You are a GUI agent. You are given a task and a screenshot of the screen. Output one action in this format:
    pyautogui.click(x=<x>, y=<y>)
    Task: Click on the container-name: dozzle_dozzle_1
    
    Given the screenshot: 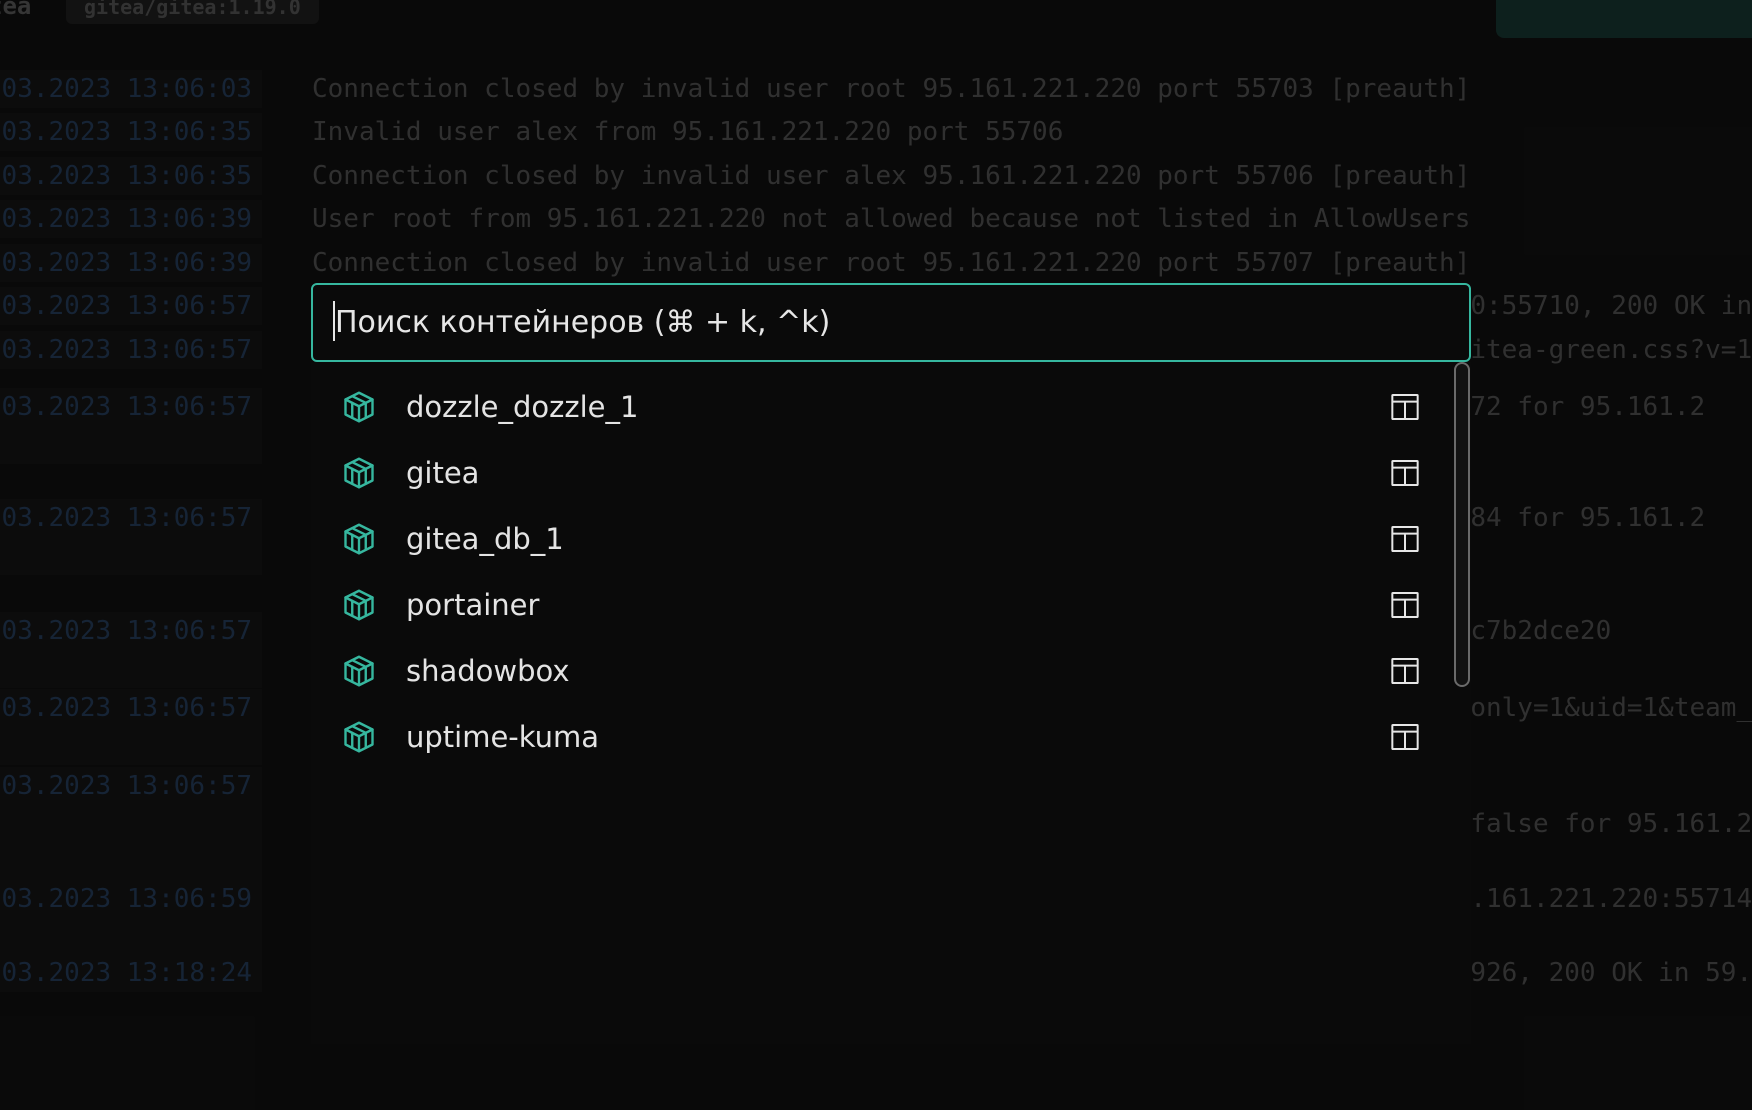 What is the action you would take?
    pyautogui.click(x=522, y=407)
    